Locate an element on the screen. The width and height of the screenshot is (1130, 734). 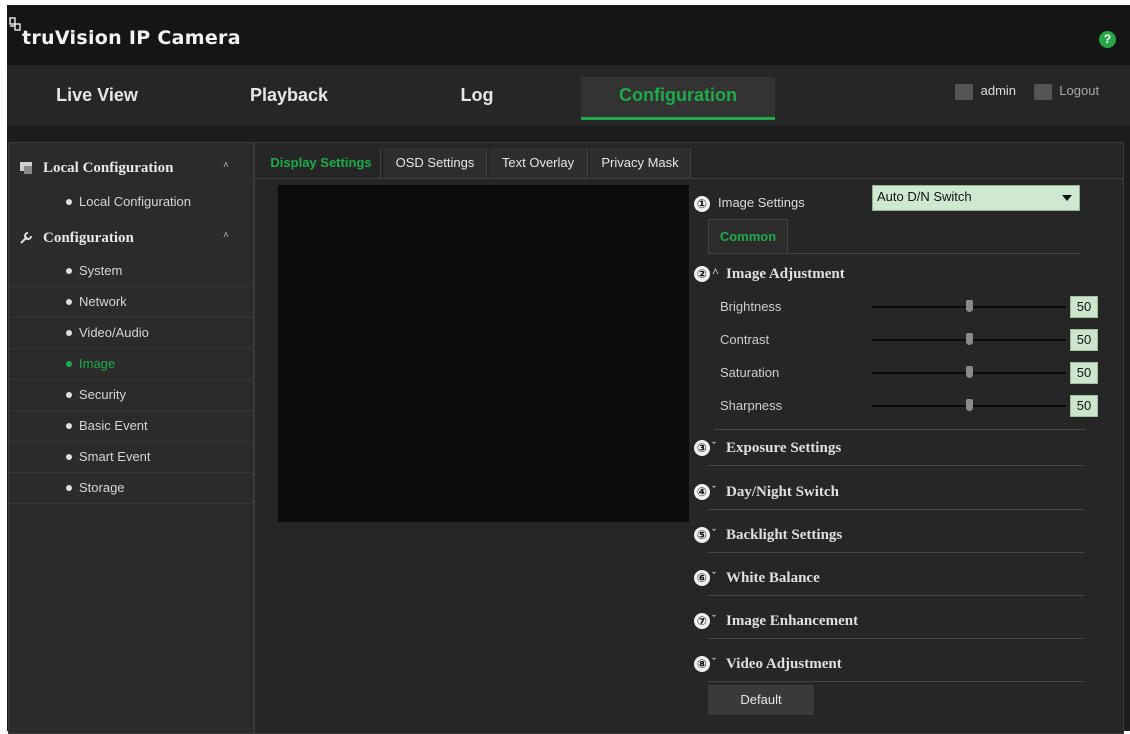
sharpness-value-field: 50 is located at coordinates (1084, 406).